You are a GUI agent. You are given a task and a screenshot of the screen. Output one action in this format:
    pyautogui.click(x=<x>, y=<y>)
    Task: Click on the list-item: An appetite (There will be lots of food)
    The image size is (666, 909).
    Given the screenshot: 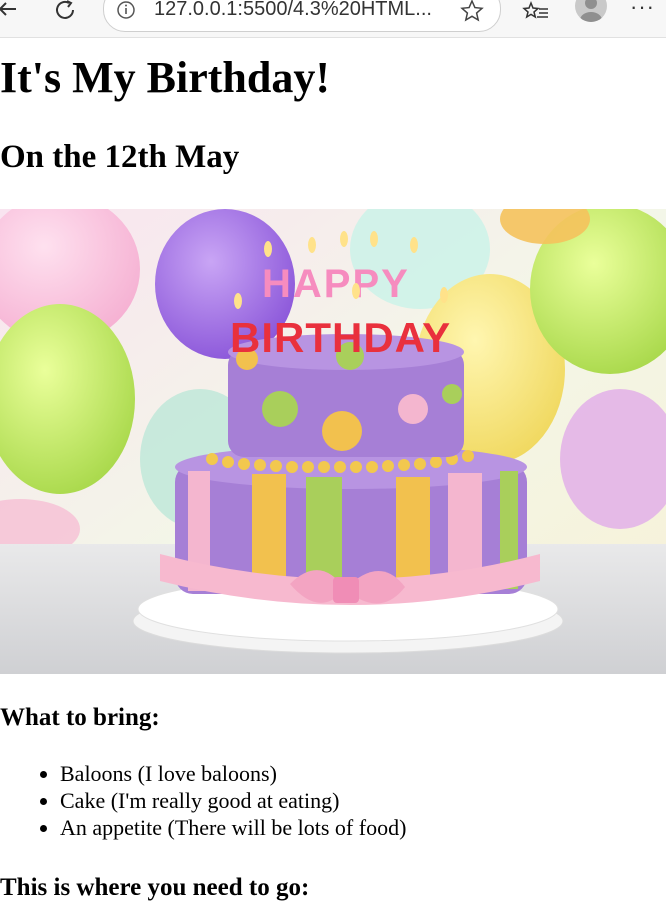 What is the action you would take?
    pyautogui.click(x=233, y=827)
    